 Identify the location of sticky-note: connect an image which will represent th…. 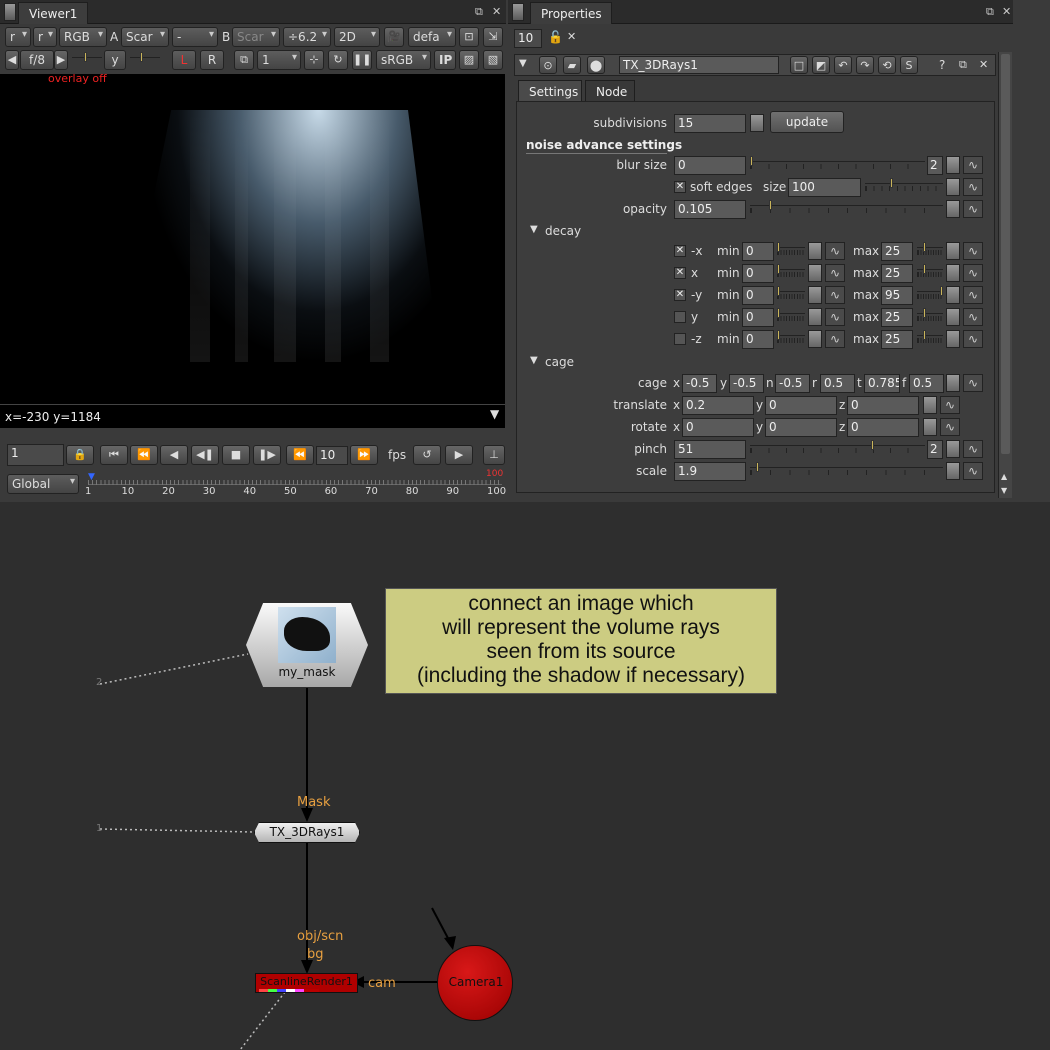
(581, 641).